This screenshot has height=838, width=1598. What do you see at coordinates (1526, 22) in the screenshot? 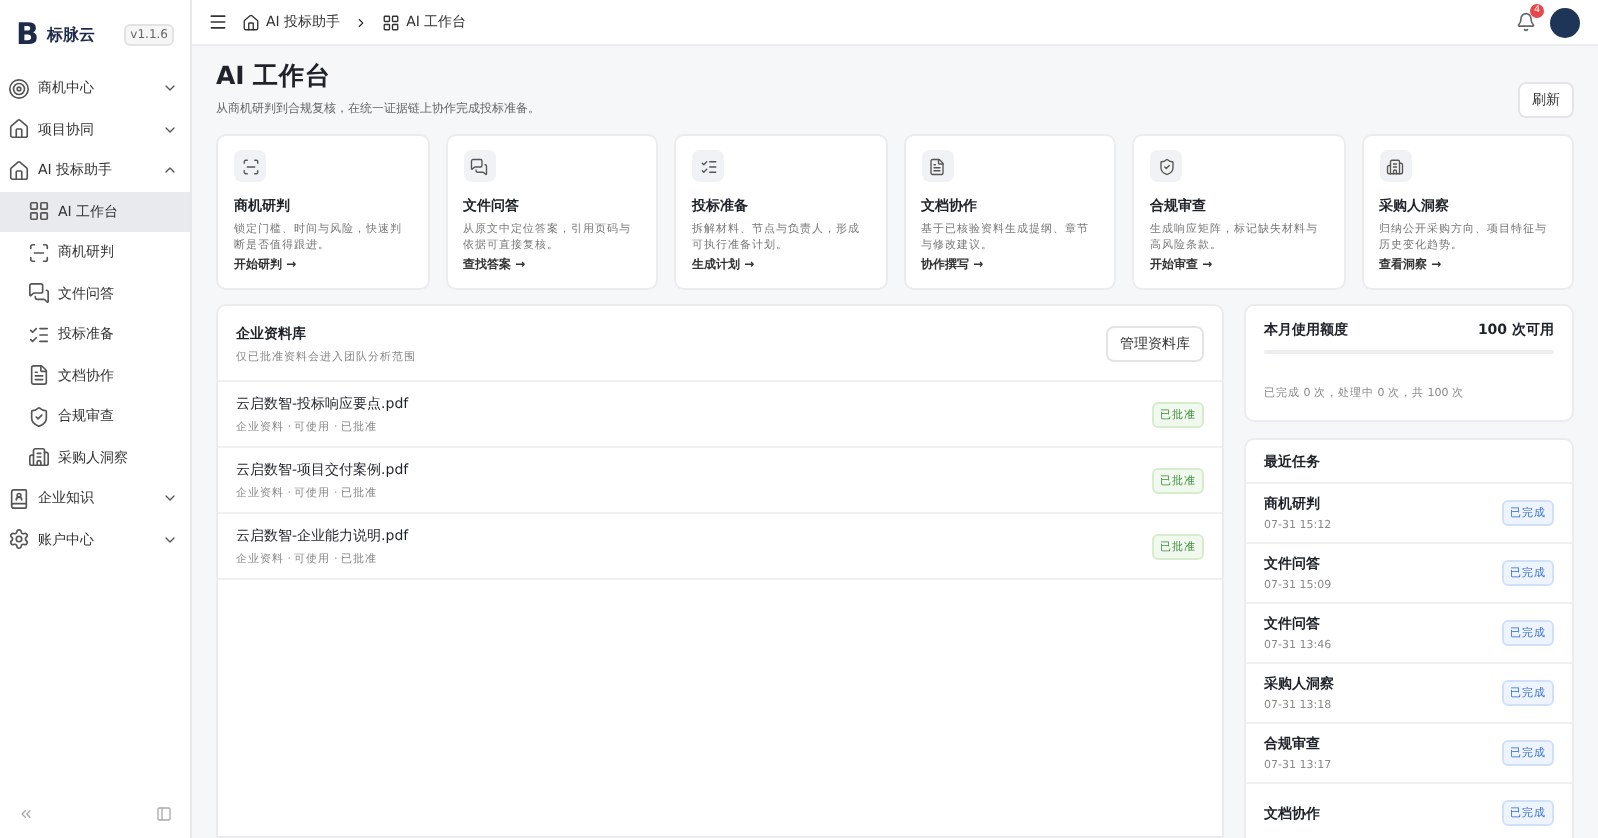
I see `bell-icon` at bounding box center [1526, 22].